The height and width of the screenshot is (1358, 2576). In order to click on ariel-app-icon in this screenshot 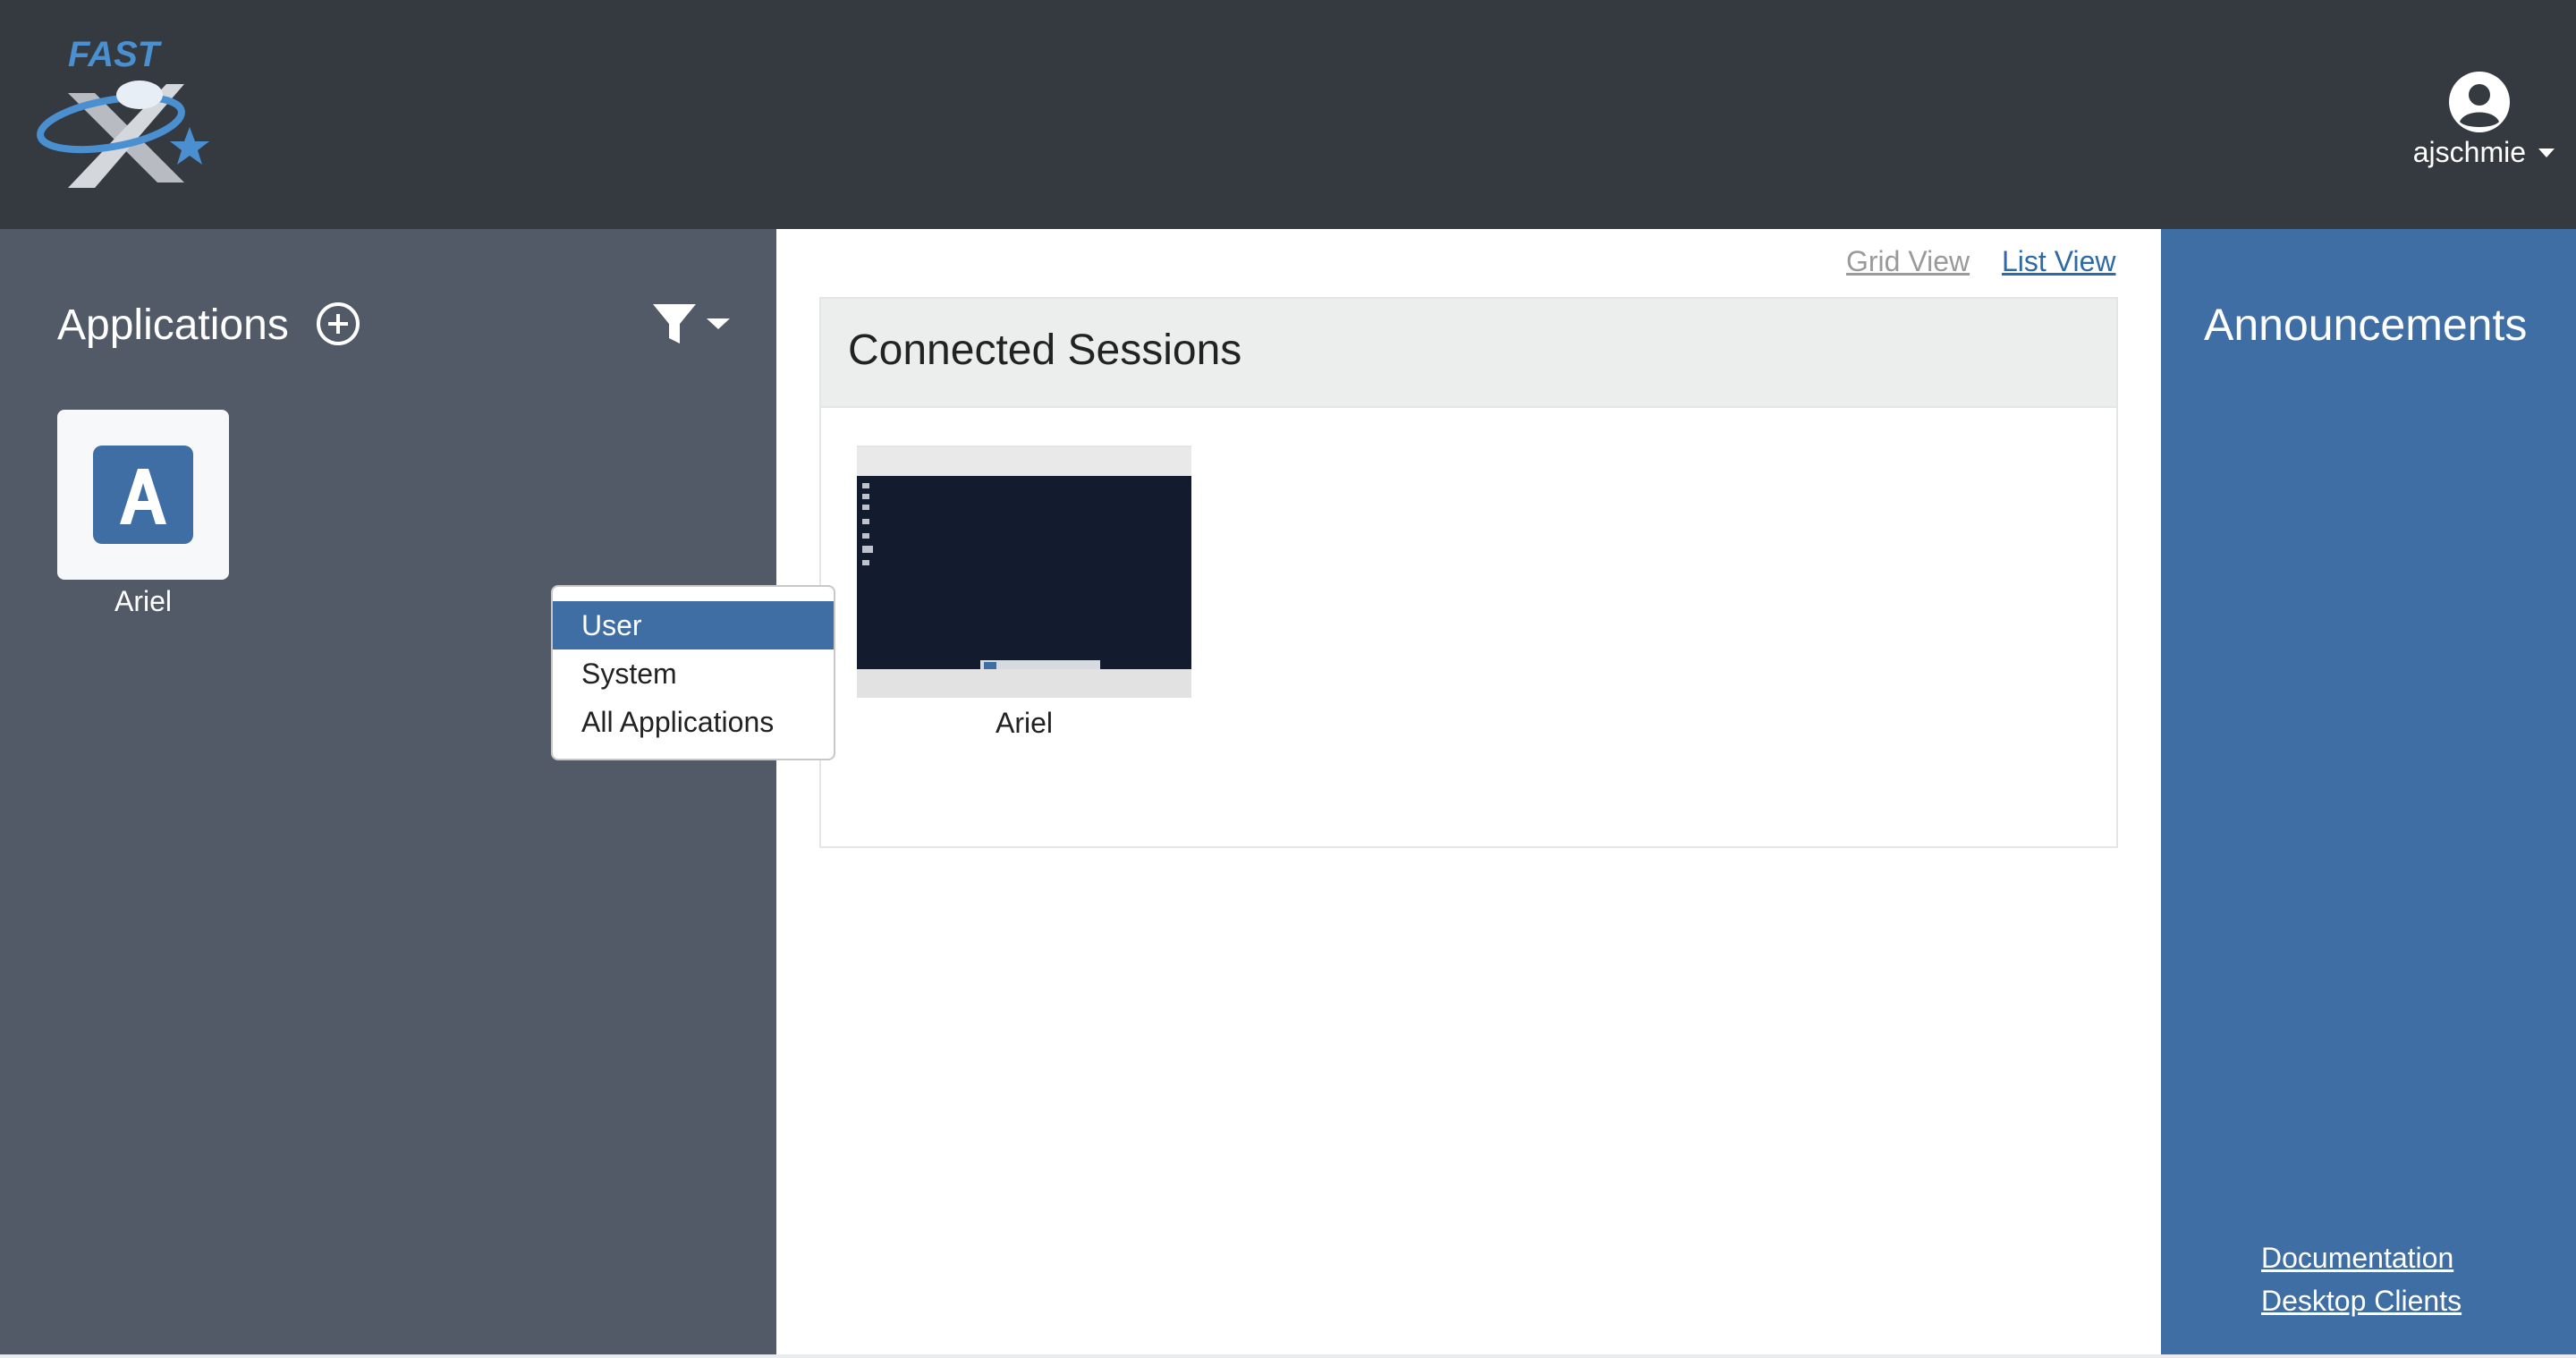, I will do `click(143, 495)`.